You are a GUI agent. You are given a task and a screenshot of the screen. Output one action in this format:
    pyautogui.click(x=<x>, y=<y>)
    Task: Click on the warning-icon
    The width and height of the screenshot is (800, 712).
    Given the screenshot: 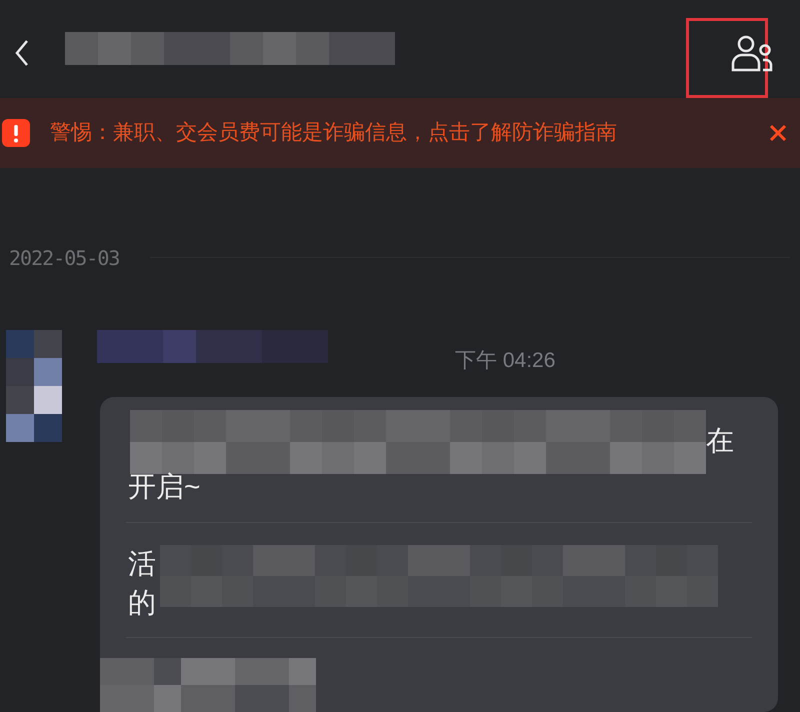 What is the action you would take?
    pyautogui.click(x=16, y=133)
    